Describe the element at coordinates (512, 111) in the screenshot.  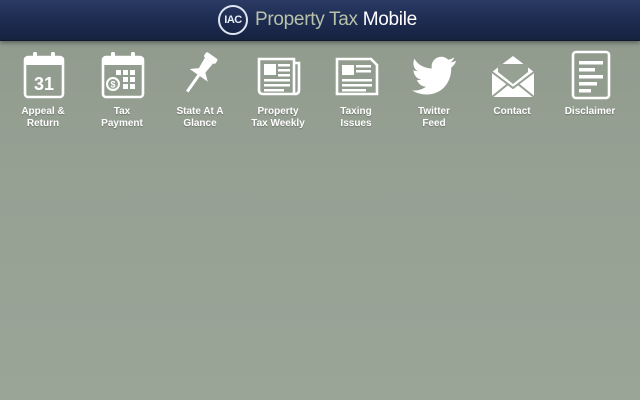
I see `menu-label: Contact` at that location.